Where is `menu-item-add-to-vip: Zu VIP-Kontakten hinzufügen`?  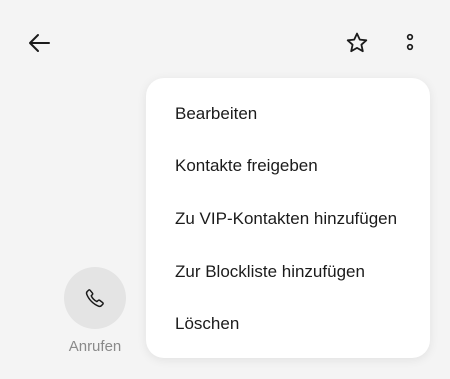 menu-item-add-to-vip: Zu VIP-Kontakten hinzufügen is located at coordinates (288, 219).